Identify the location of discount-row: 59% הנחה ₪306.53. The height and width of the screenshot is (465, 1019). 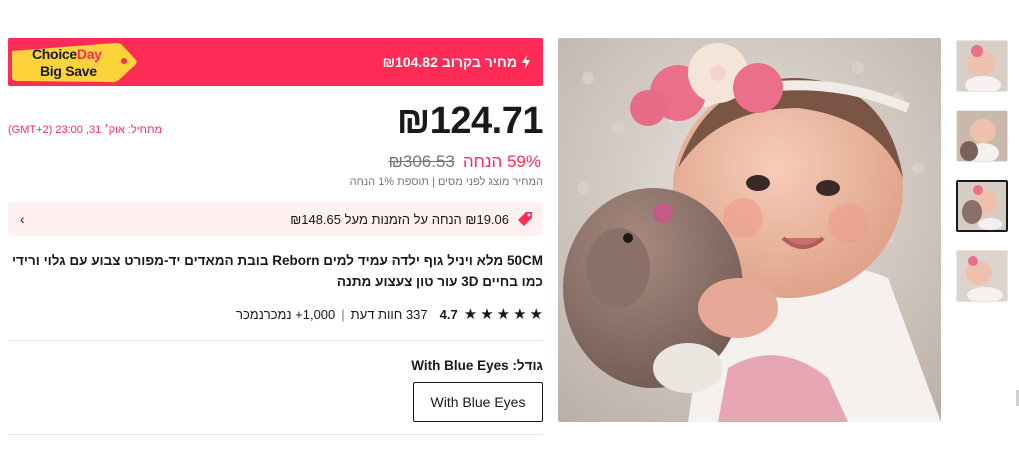
(275, 163).